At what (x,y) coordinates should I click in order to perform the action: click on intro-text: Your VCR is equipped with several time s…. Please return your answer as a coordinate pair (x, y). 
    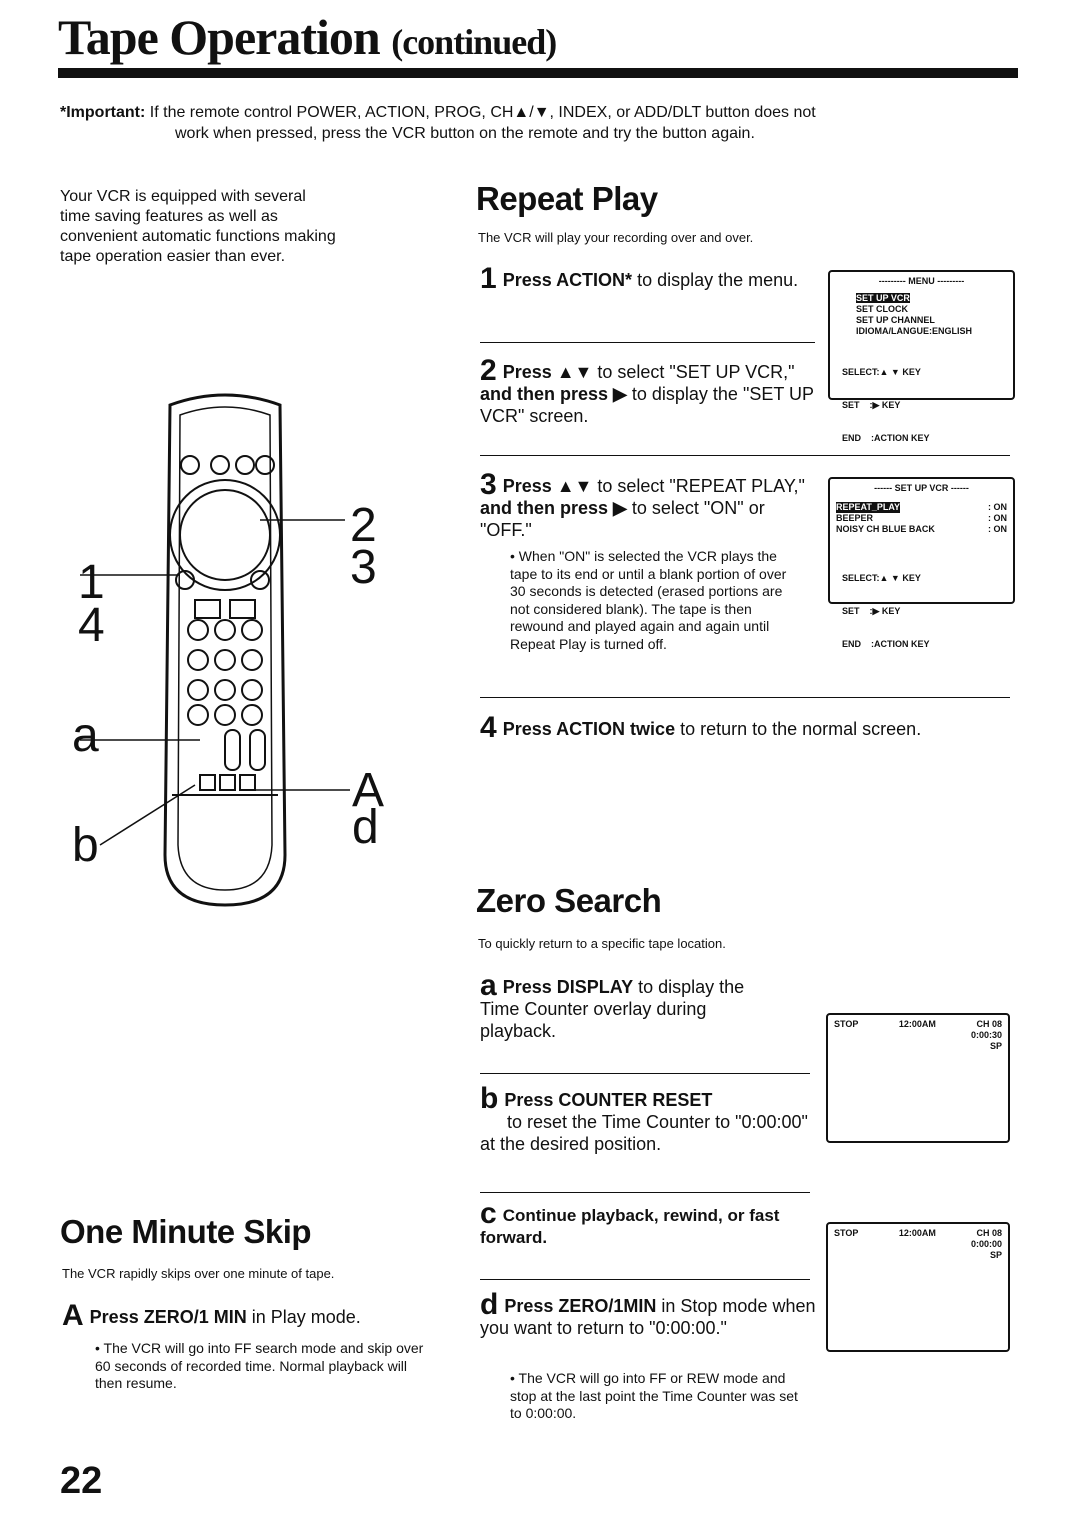
    Looking at the image, I should click on (198, 226).